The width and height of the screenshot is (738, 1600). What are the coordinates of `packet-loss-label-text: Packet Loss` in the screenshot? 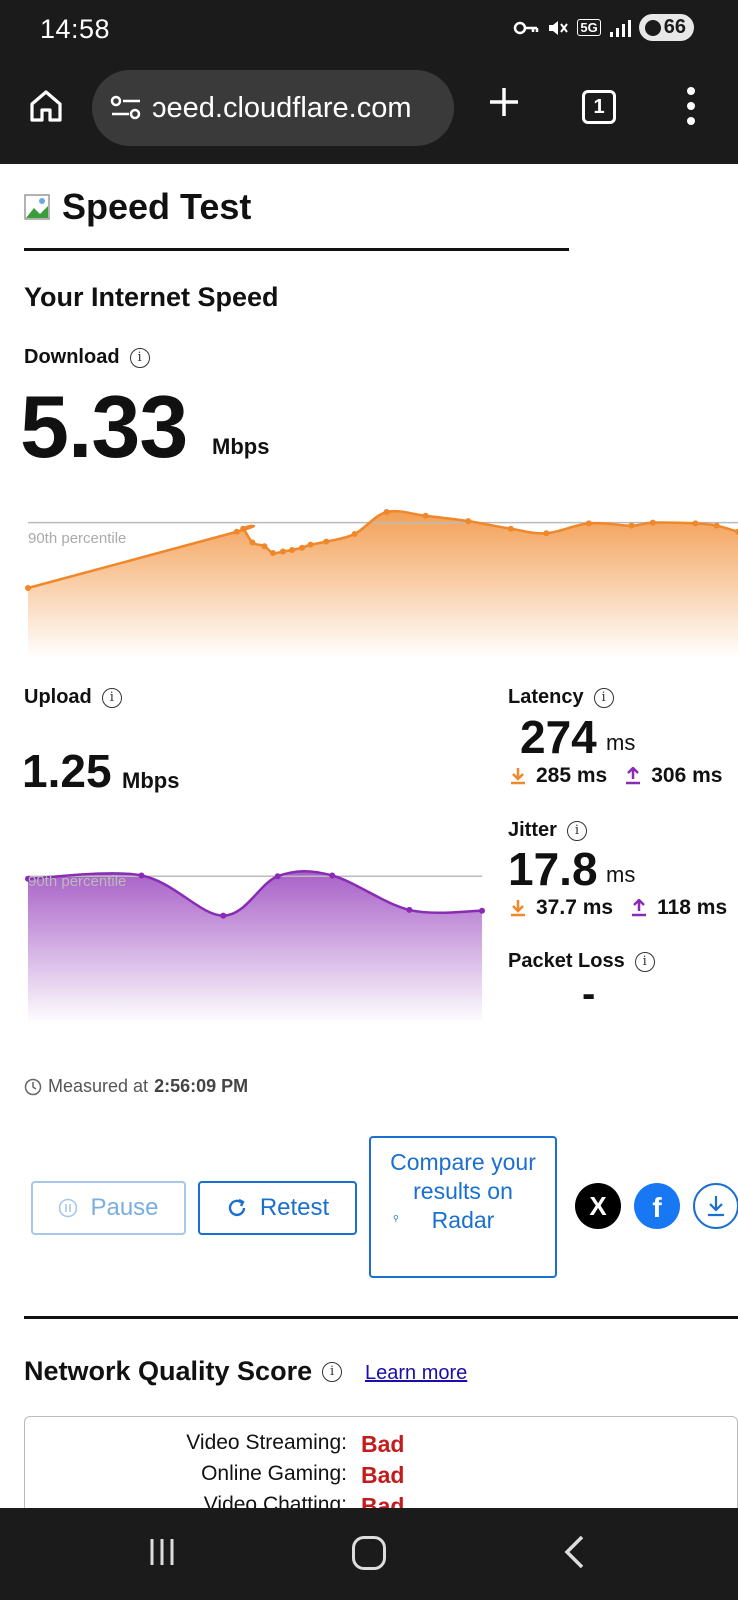 It's located at (566, 961).